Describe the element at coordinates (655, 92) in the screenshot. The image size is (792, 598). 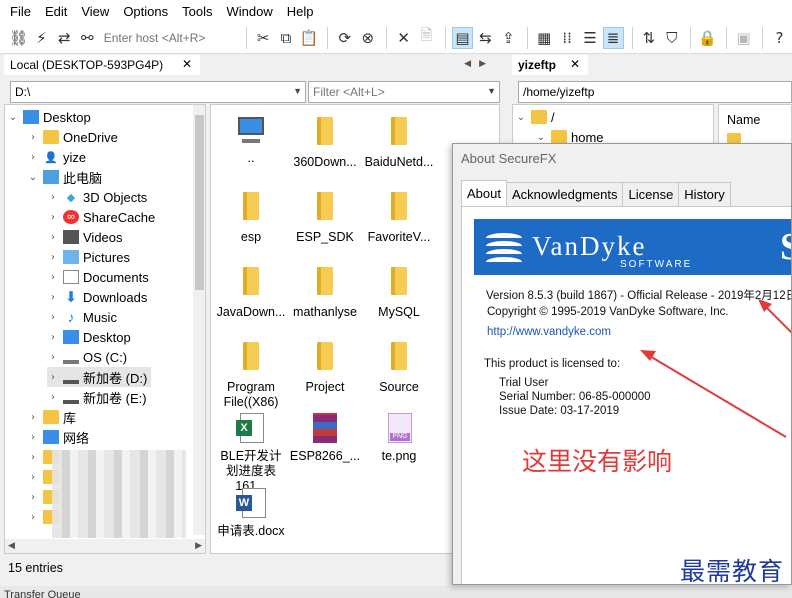
I see `remote-path-combo: /home/yizeftp` at that location.